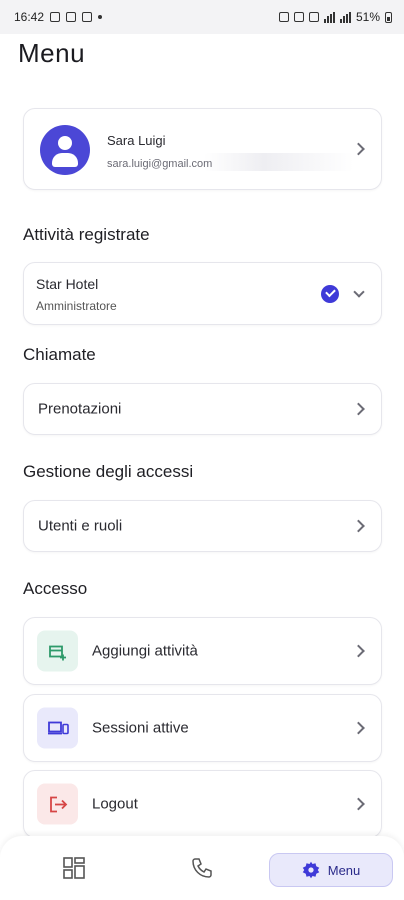 Image resolution: width=404 pixels, height=900 pixels. I want to click on add-activity-row: Aggiungi attività, so click(202, 651).